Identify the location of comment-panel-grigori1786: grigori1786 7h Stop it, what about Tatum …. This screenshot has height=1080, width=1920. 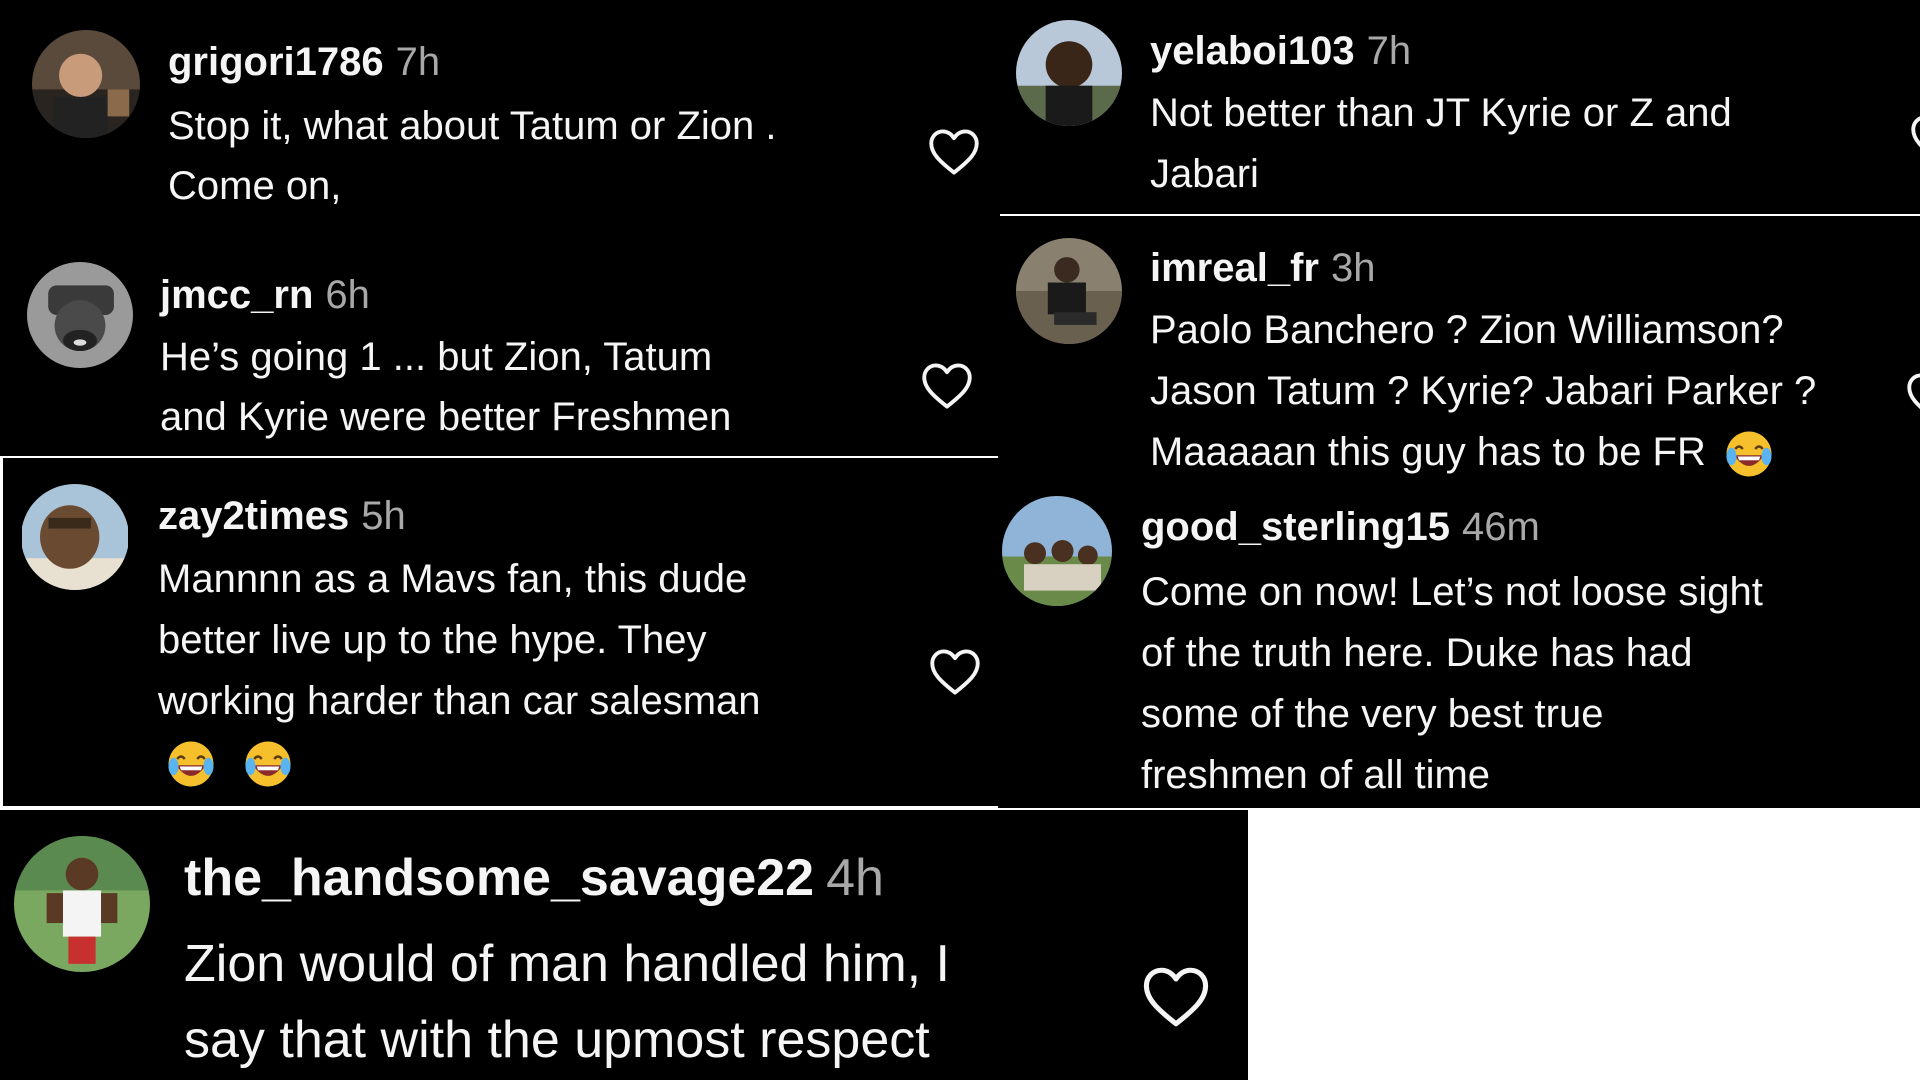
(500, 115).